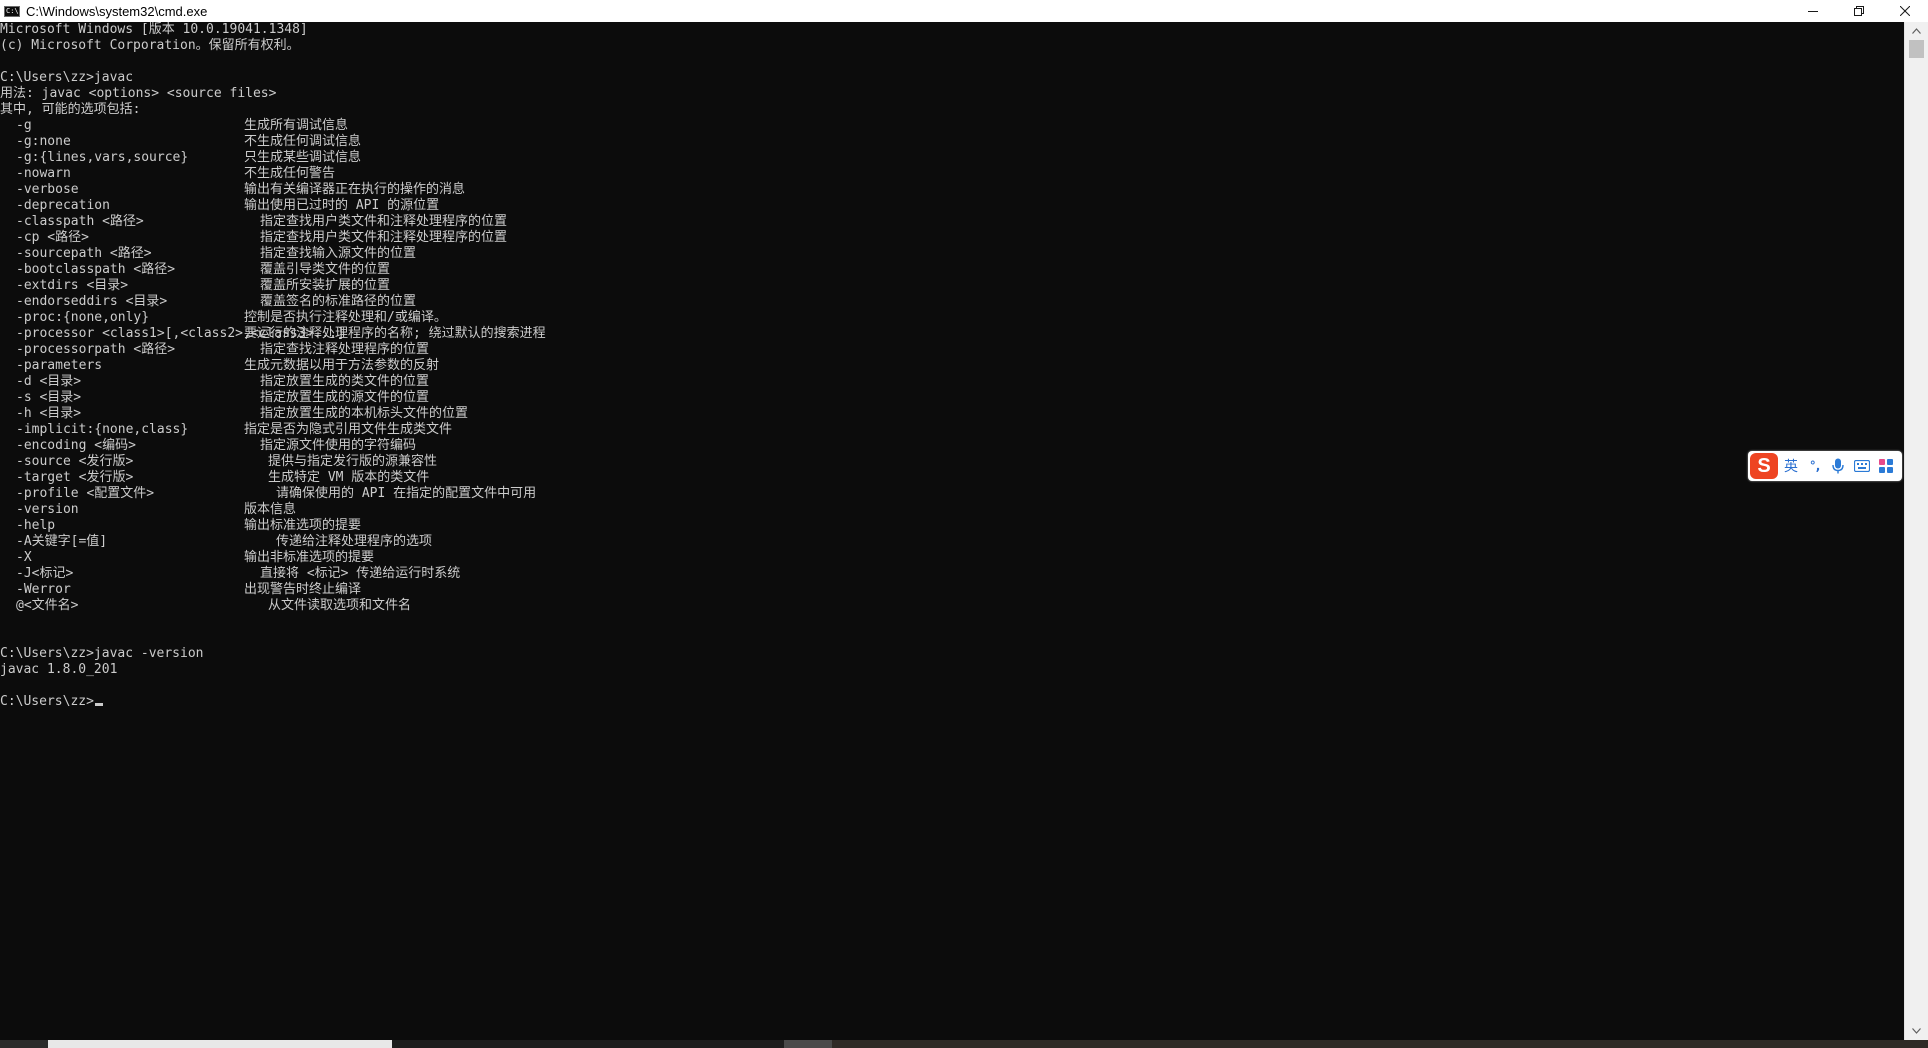 The width and height of the screenshot is (1928, 1048). I want to click on console-line: C:\Users\zz>javac, so click(67, 77).